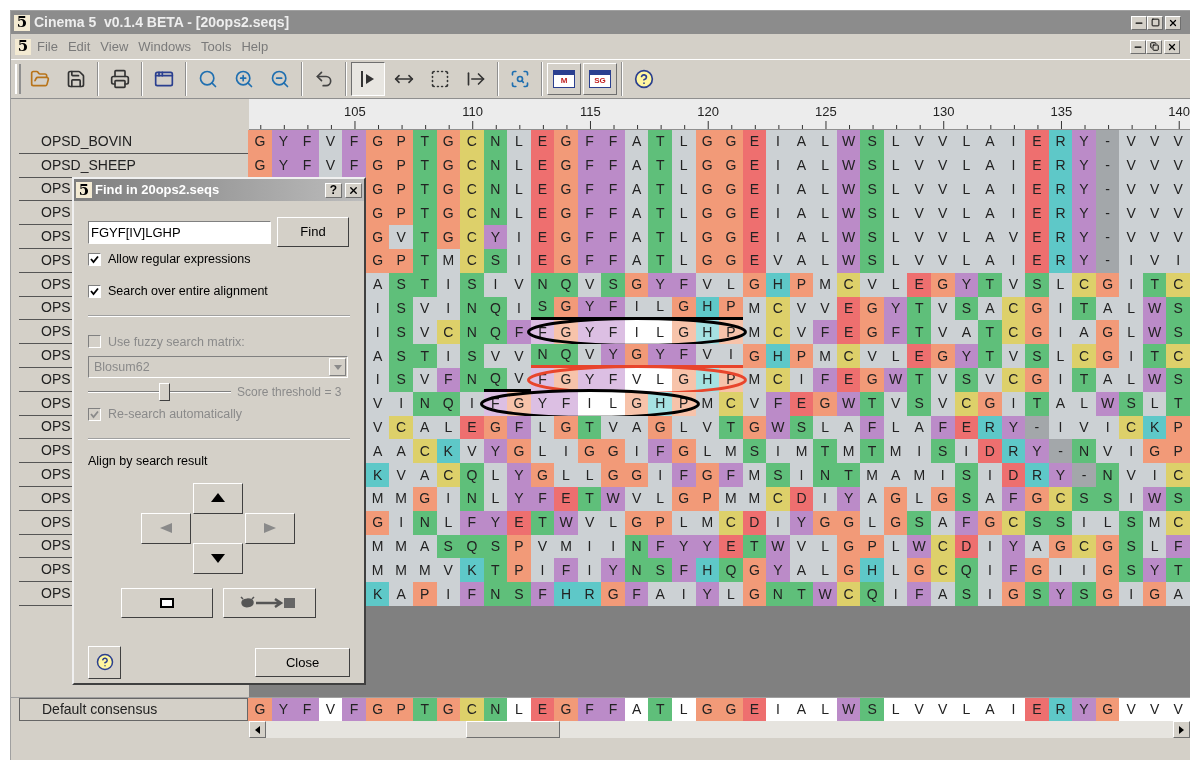 The width and height of the screenshot is (1190, 760). Describe the element at coordinates (1155, 22) in the screenshot. I see `maximize-button` at that location.